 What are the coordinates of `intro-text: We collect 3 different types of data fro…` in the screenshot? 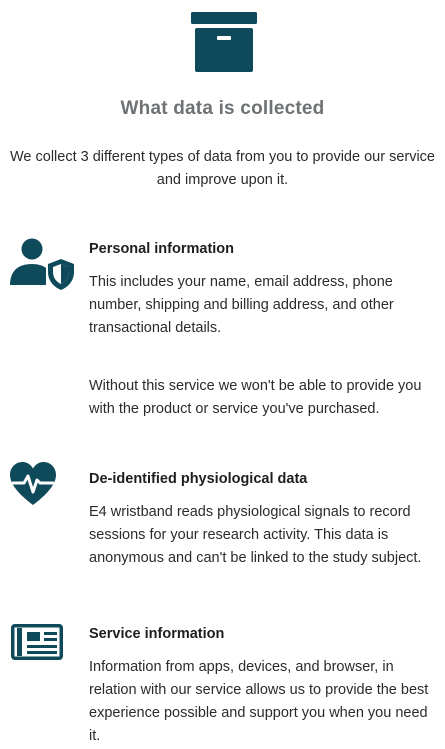 It's located at (222, 168).